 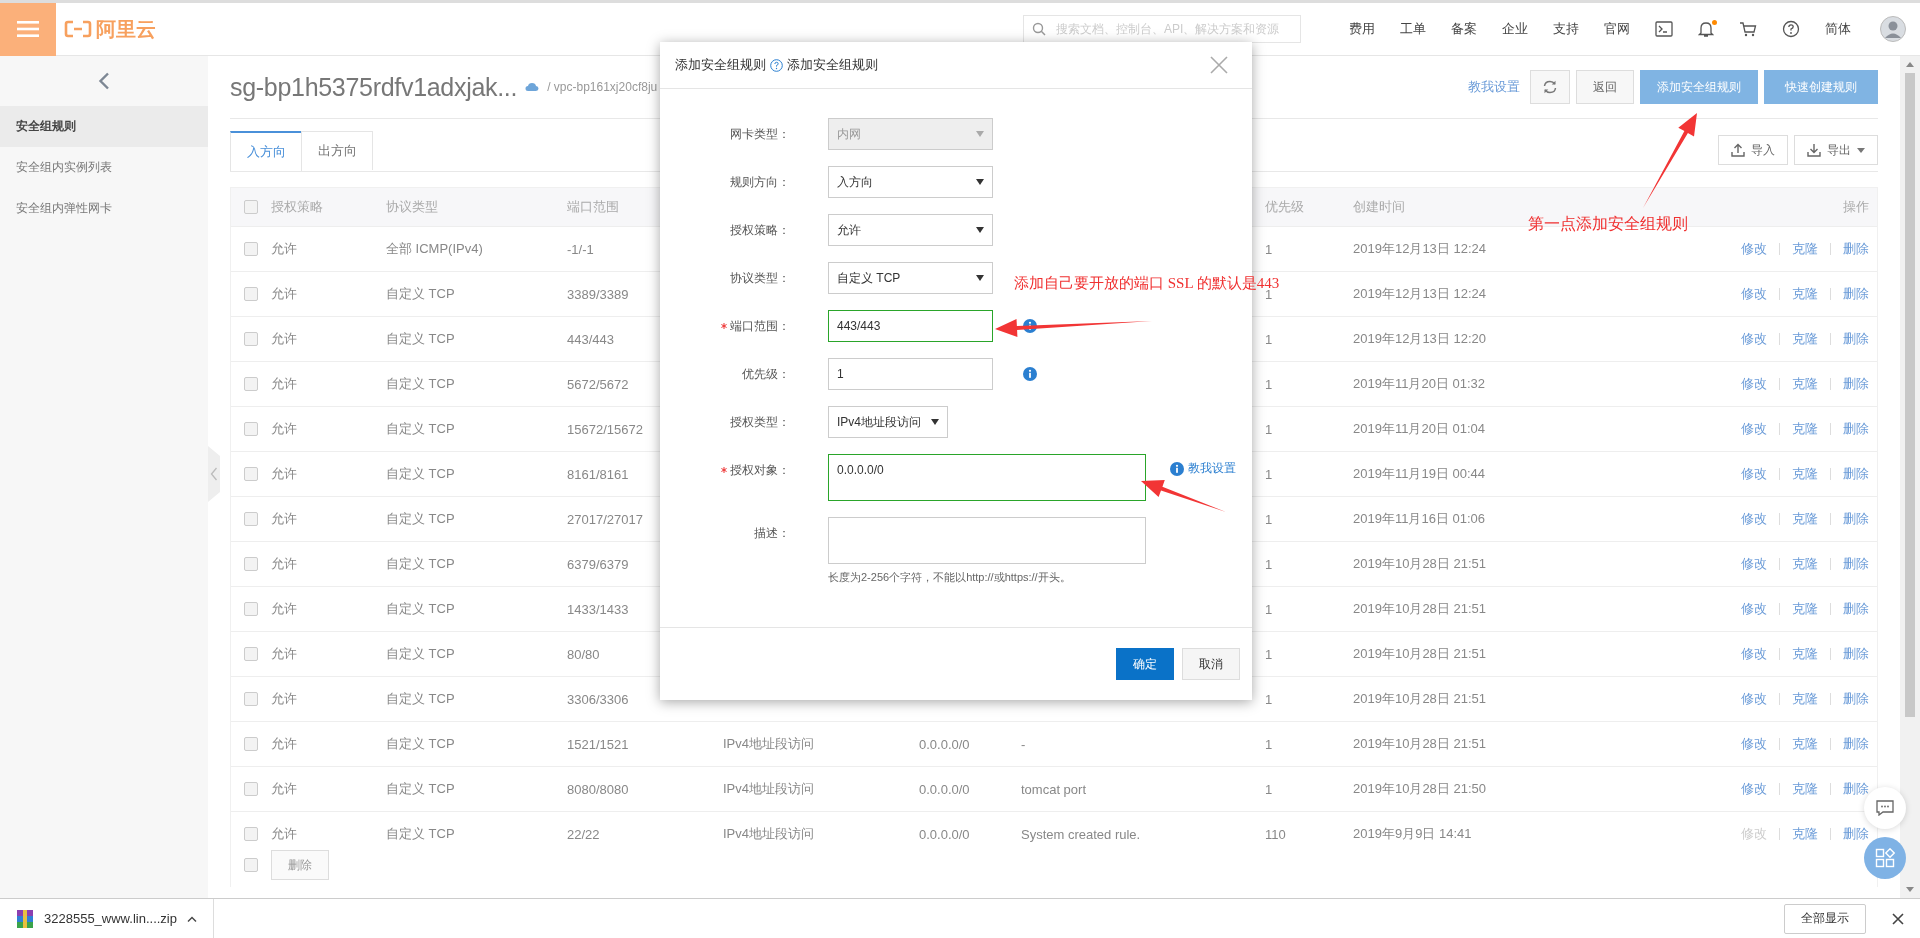 I want to click on input-field: 1, so click(x=910, y=374).